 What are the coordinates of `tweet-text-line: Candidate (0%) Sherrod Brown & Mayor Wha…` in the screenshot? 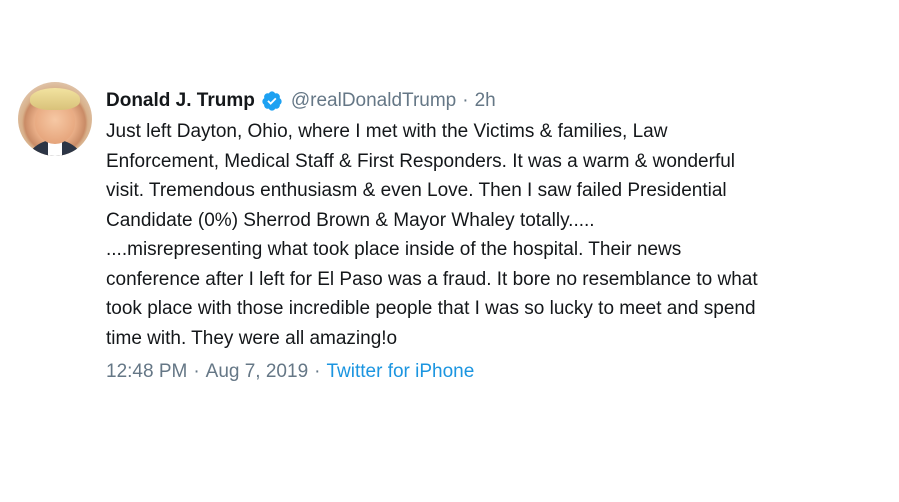 It's located at (350, 220).